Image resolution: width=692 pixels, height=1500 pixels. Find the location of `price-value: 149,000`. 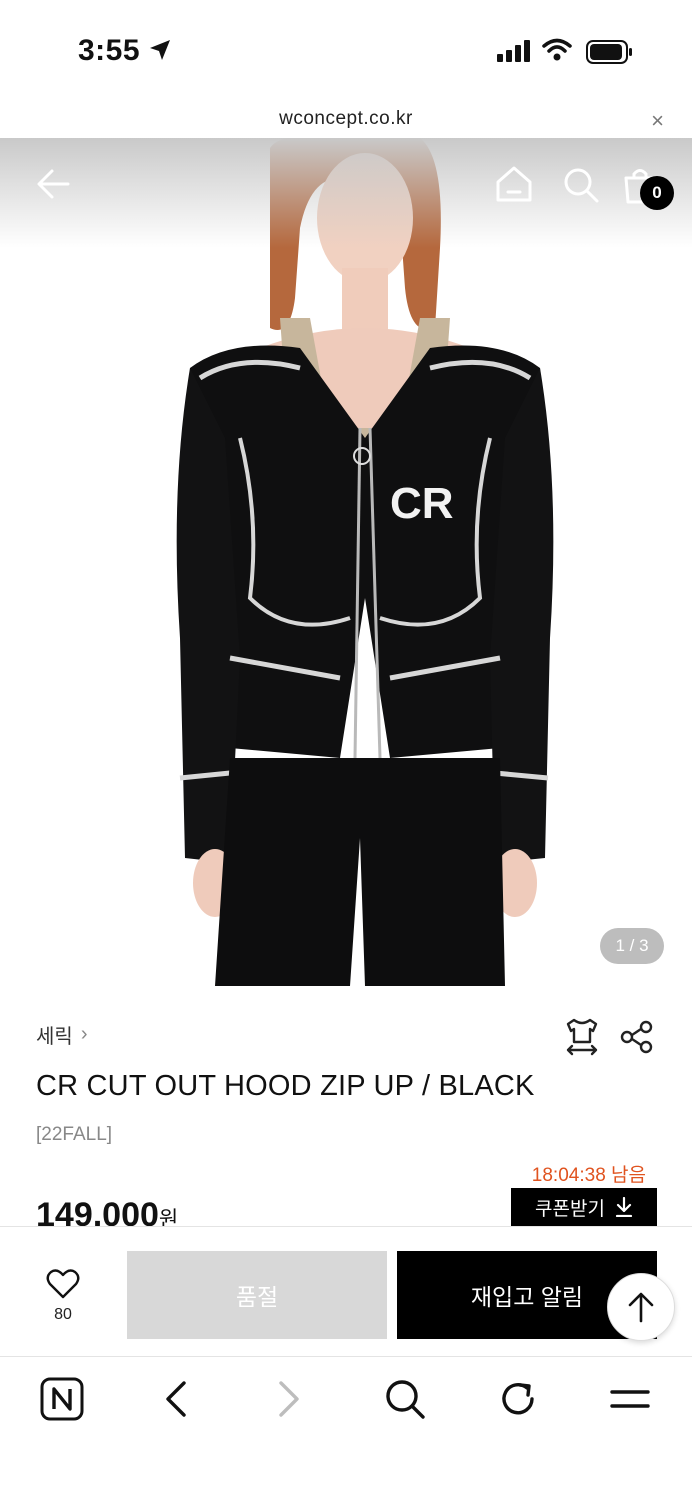

price-value: 149,000 is located at coordinates (97, 1211).